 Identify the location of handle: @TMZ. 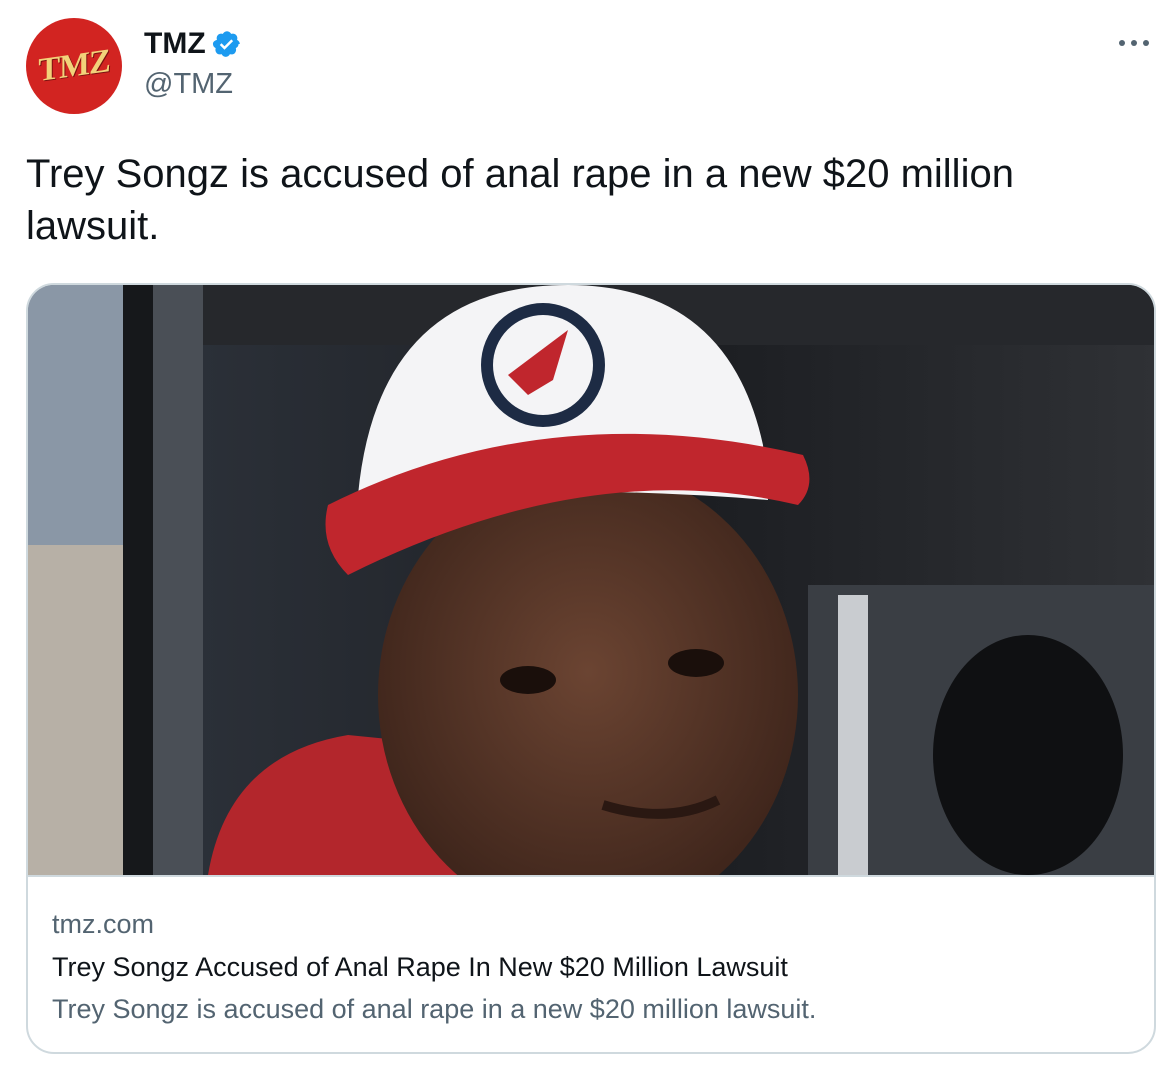
(193, 84).